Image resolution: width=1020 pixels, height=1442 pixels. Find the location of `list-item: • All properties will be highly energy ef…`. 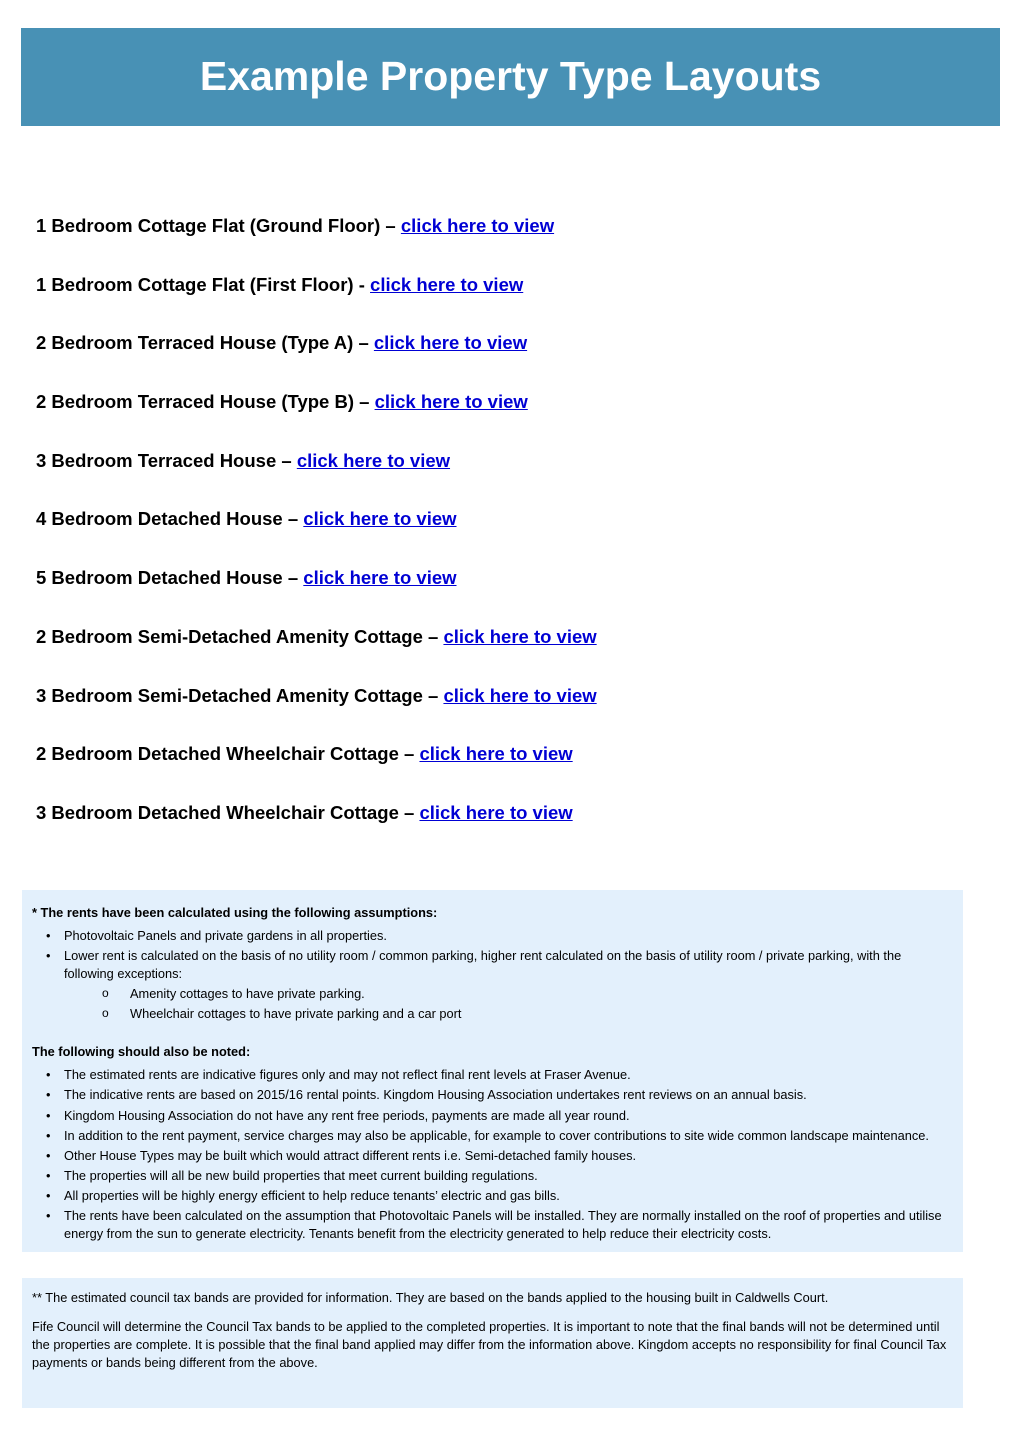

list-item: • All properties will be highly energy ef… is located at coordinates (489, 1196).